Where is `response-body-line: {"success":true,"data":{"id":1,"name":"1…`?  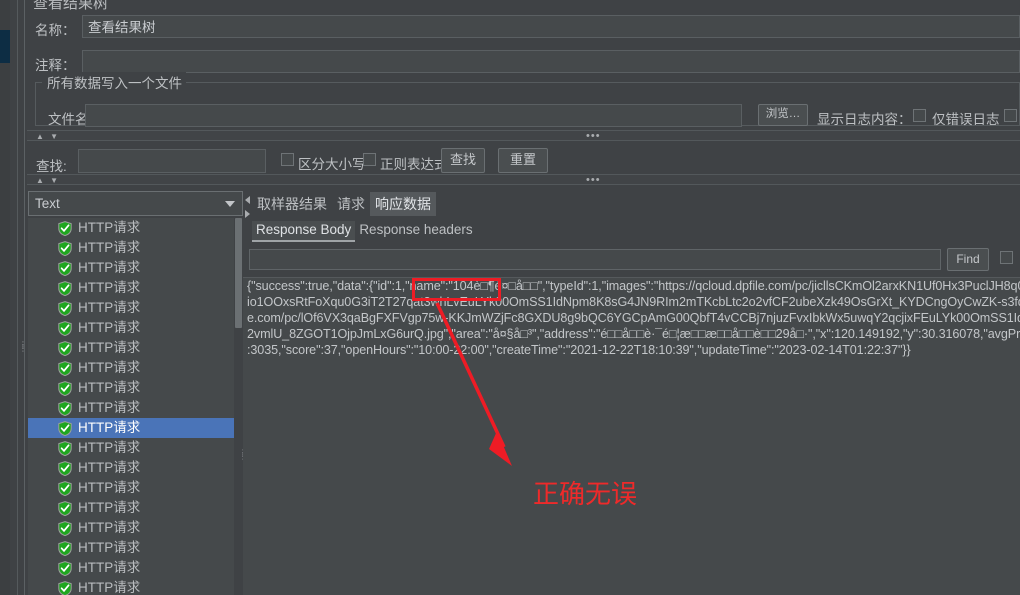 response-body-line: {"success":true,"data":{"id":1,"name":"1… is located at coordinates (633, 286).